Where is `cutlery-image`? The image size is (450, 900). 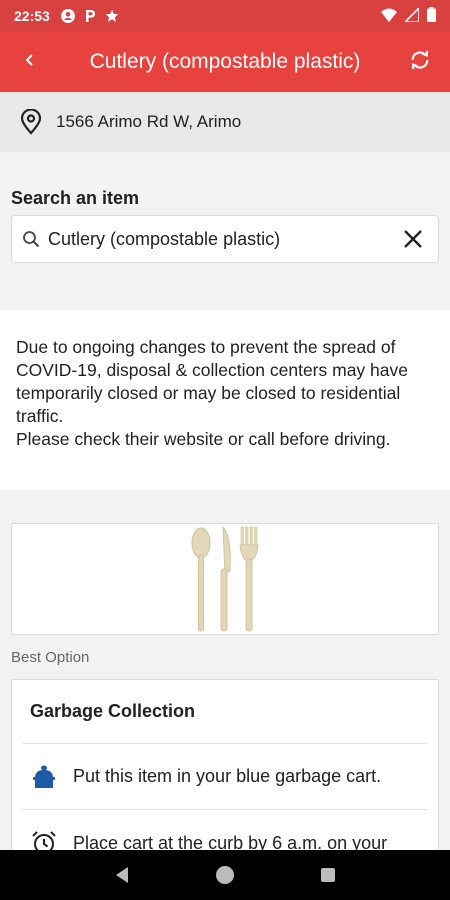
cutlery-image is located at coordinates (225, 578).